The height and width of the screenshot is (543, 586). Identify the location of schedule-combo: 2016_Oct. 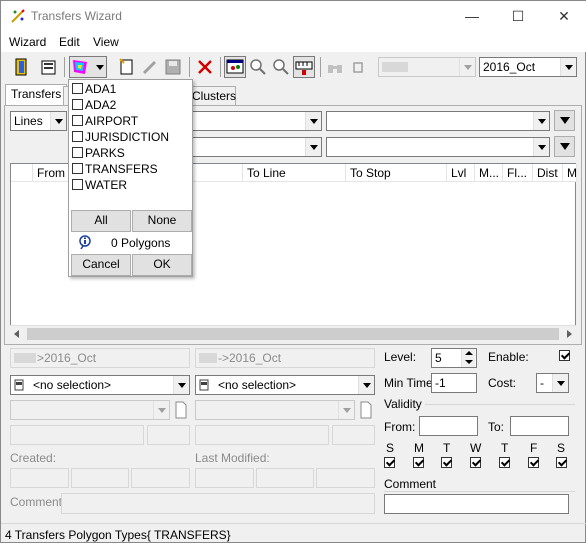
(528, 67).